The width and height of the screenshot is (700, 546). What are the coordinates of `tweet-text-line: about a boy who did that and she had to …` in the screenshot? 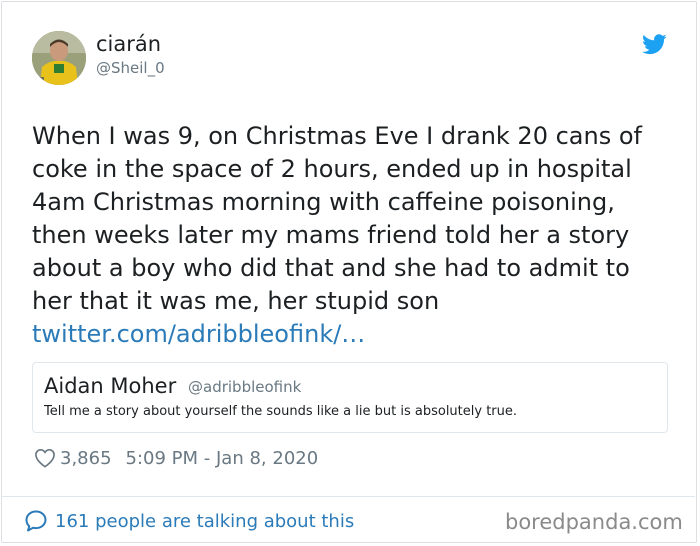 It's located at (331, 268).